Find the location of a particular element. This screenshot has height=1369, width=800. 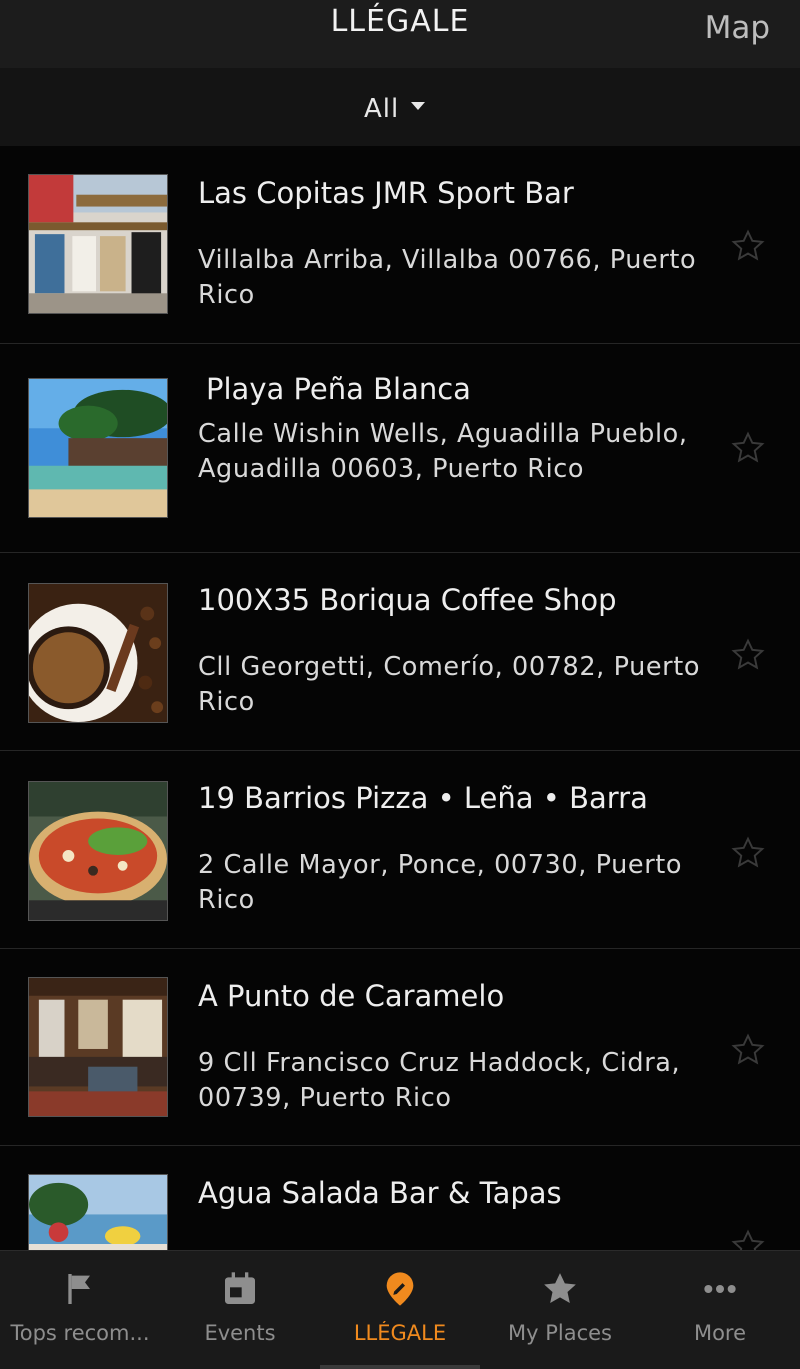

tab-more: More is located at coordinates (720, 1310).